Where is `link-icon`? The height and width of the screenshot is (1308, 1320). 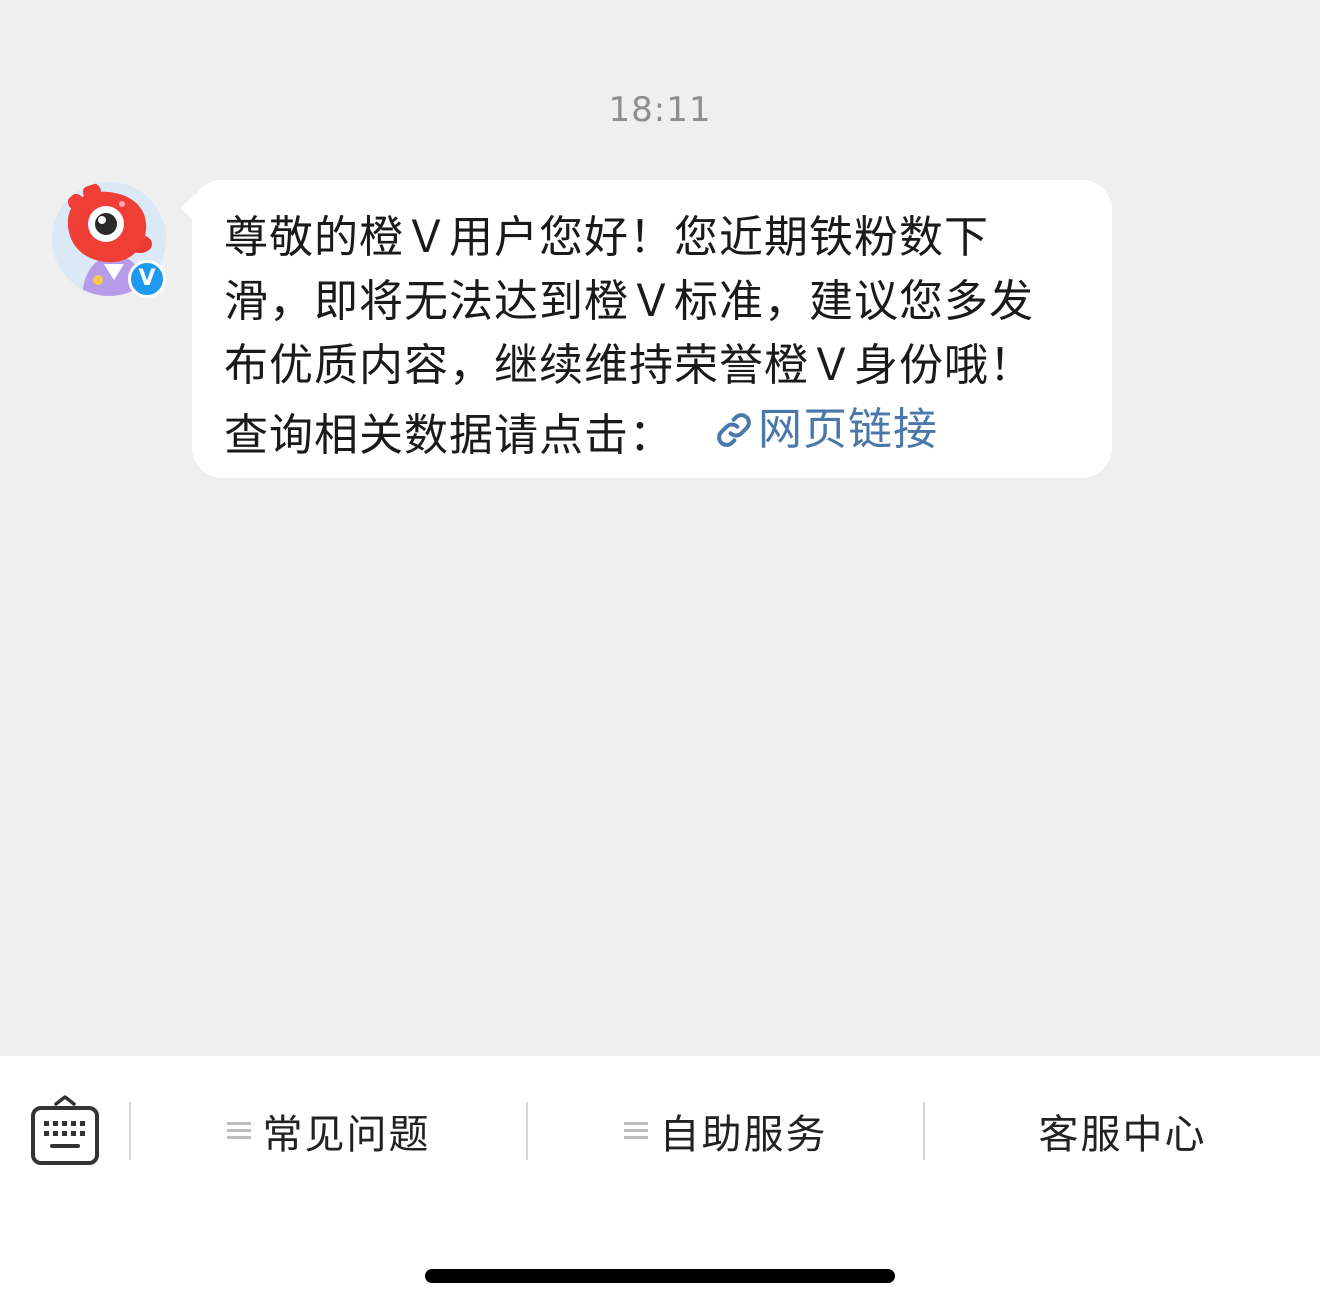
link-icon is located at coordinates (734, 430).